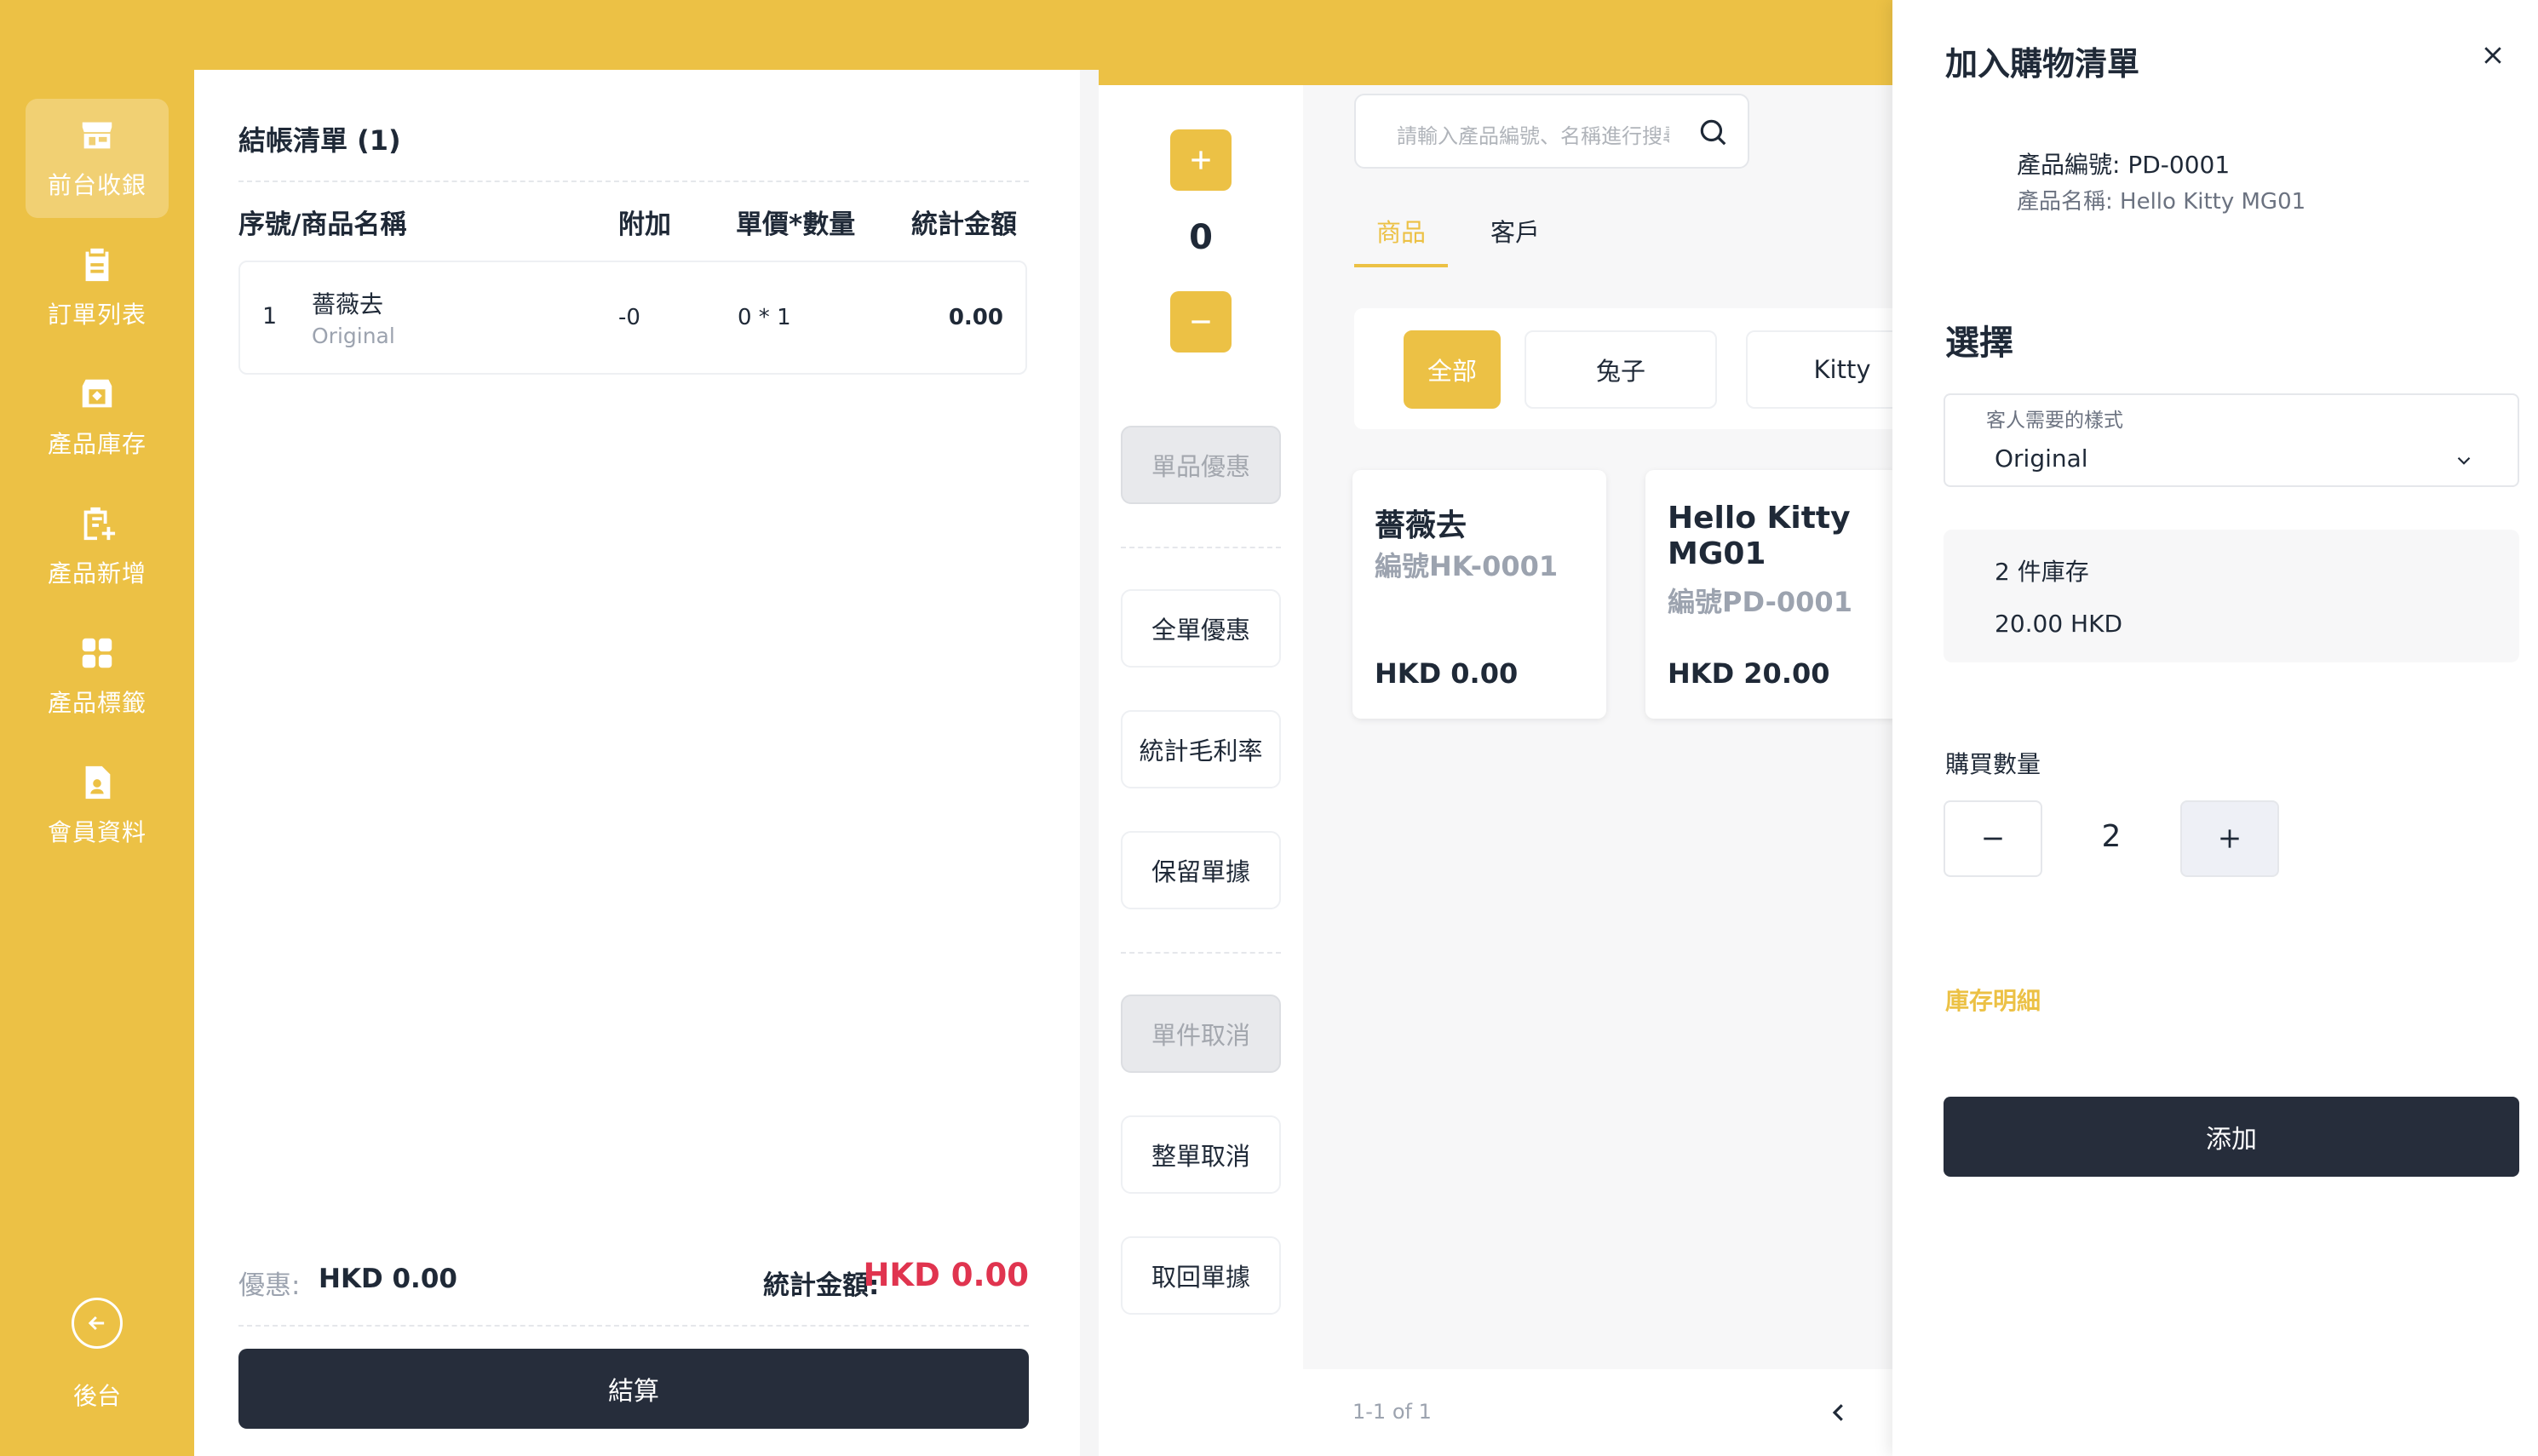 The width and height of the screenshot is (2538, 1456). What do you see at coordinates (2059, 624) in the screenshot?
I see `unit-price: 20.00 HKD` at bounding box center [2059, 624].